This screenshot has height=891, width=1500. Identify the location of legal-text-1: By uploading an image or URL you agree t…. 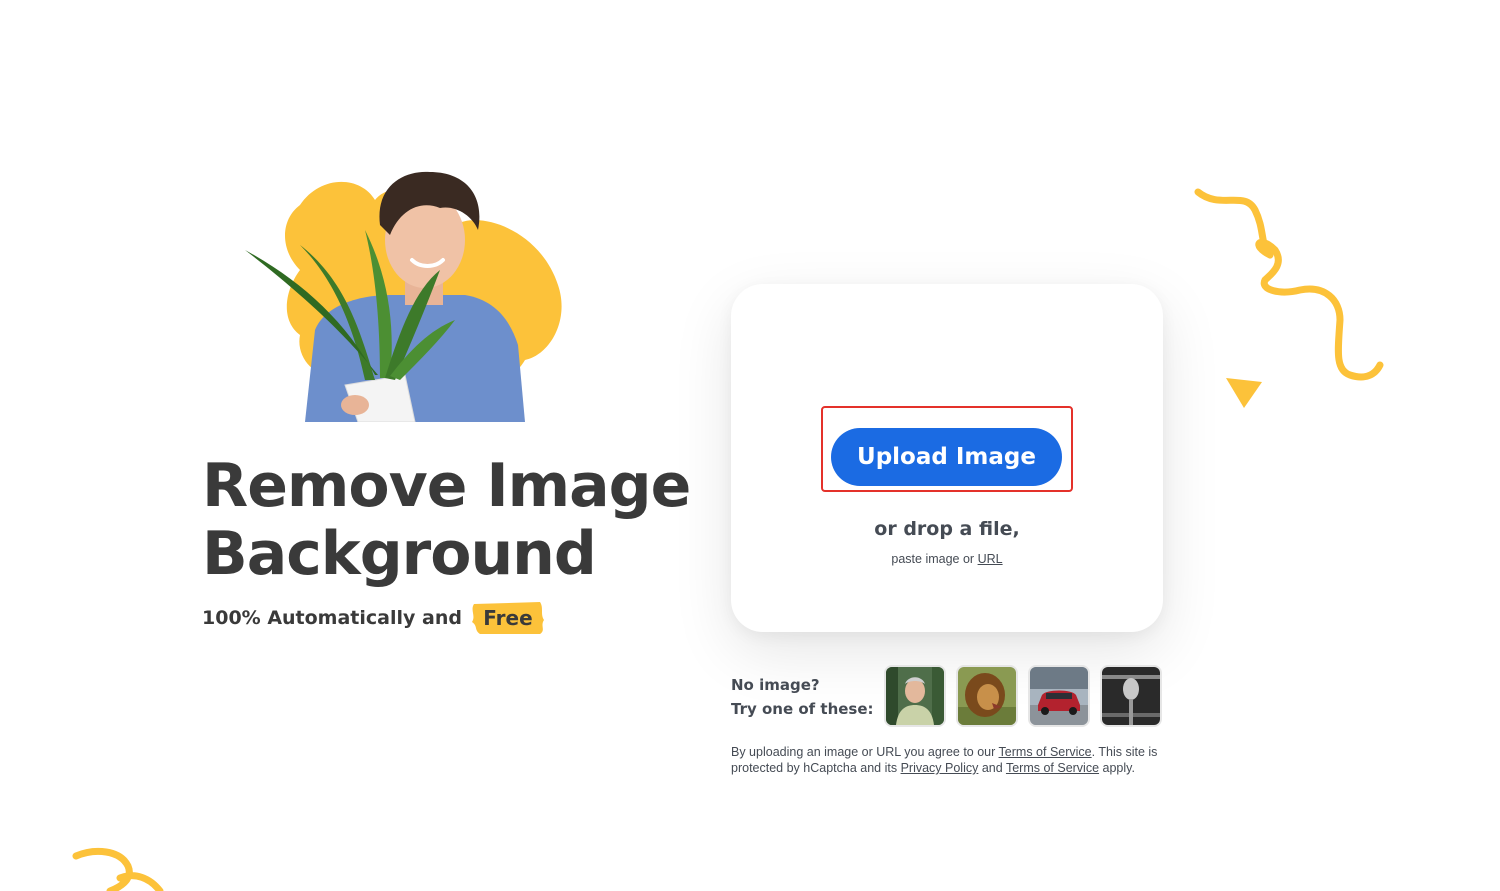
(863, 752).